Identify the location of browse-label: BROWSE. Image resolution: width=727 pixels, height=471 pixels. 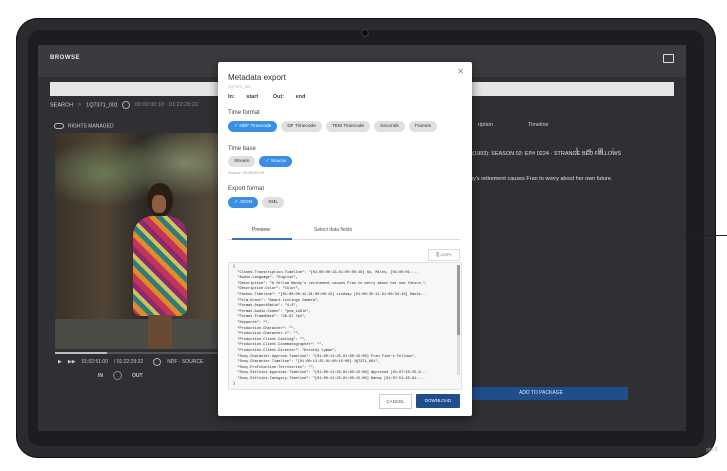
(65, 58).